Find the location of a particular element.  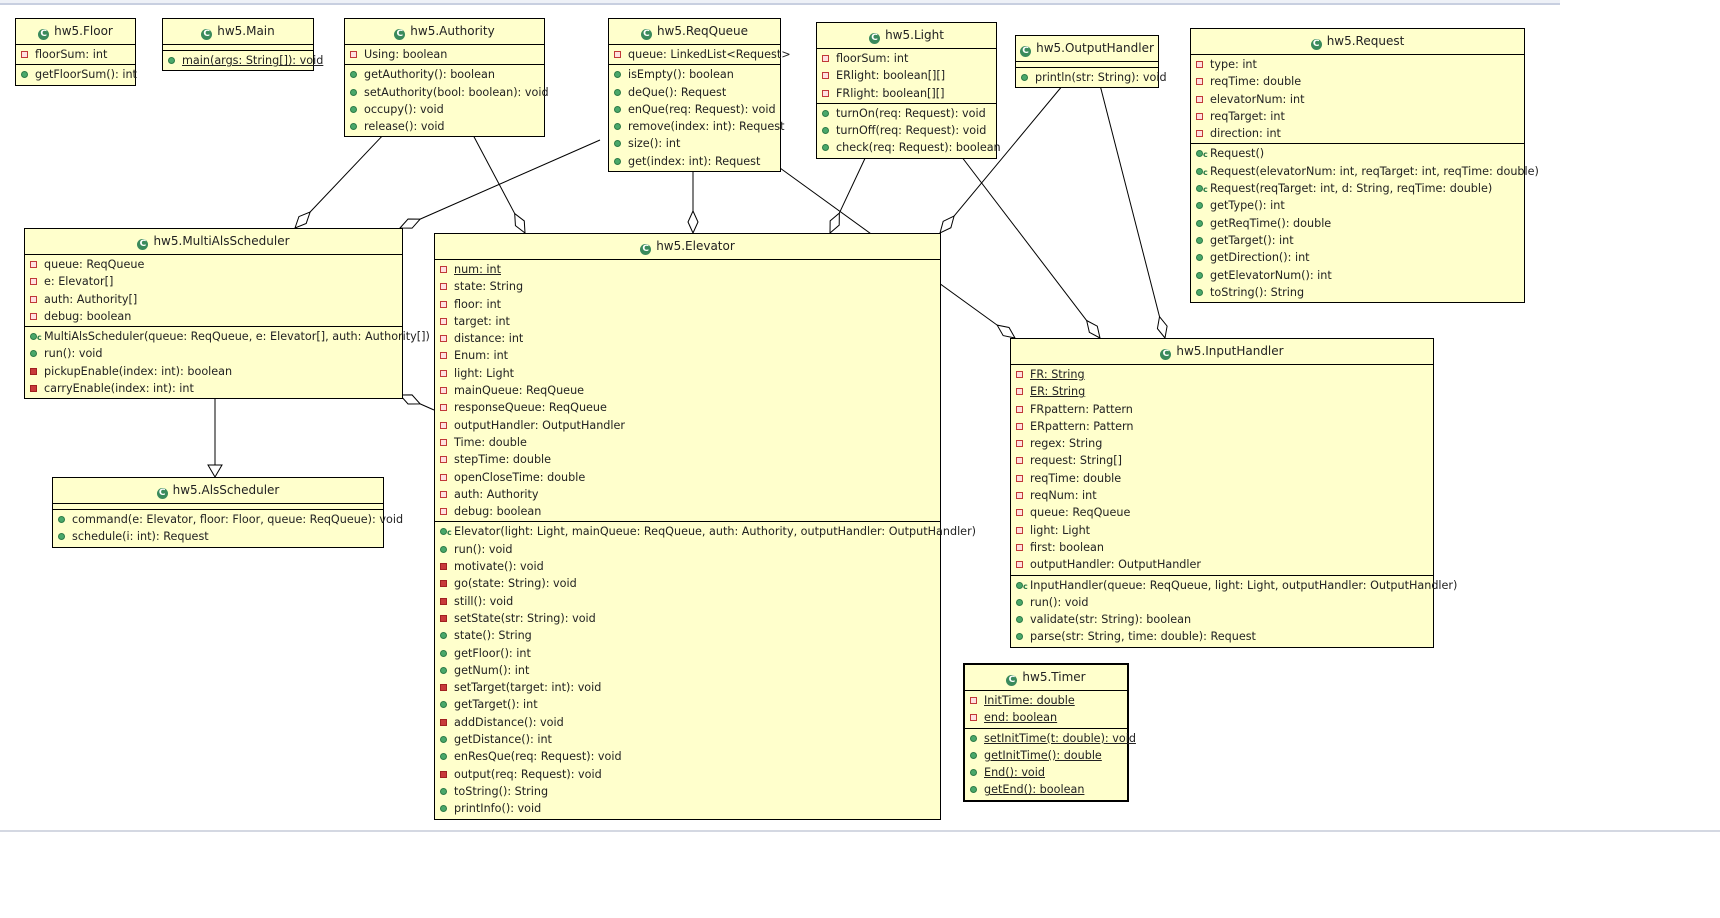

method-row: setTarget(target: int): void is located at coordinates (687, 687).